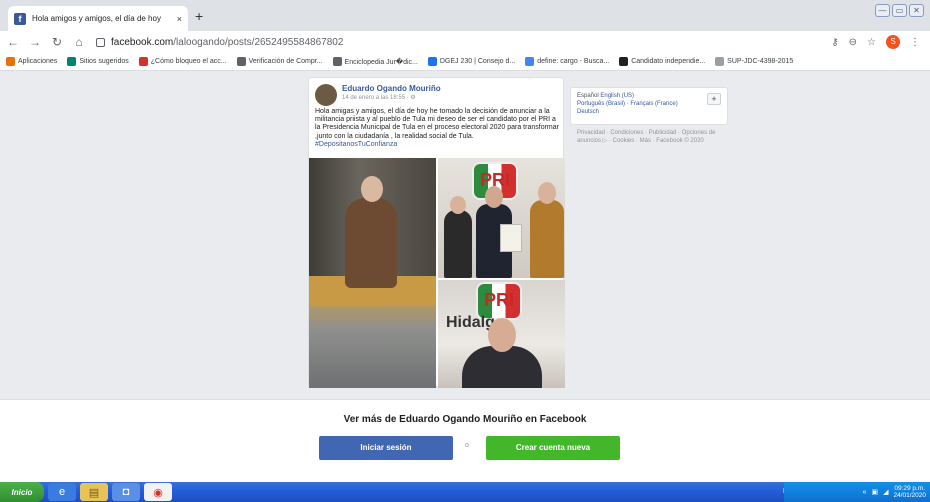  I want to click on start-button: Inicio, so click(22, 492).